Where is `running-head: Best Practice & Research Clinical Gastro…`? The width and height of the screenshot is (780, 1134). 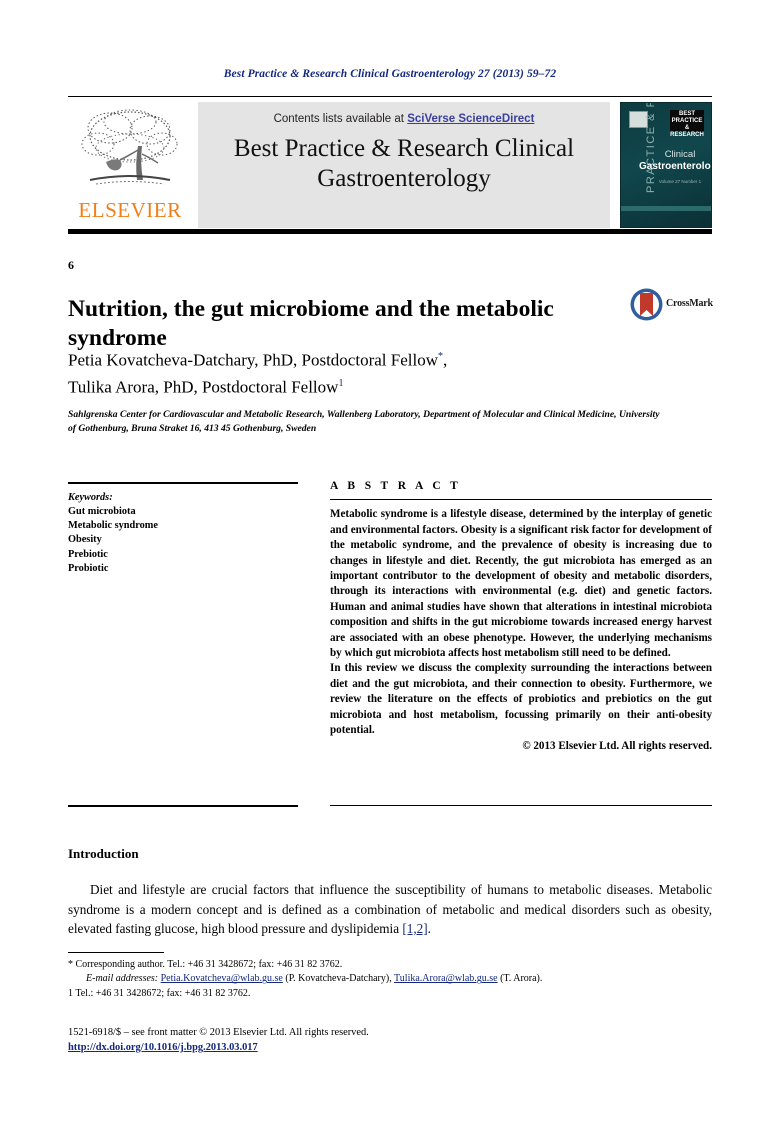 running-head: Best Practice & Research Clinical Gastro… is located at coordinates (390, 74).